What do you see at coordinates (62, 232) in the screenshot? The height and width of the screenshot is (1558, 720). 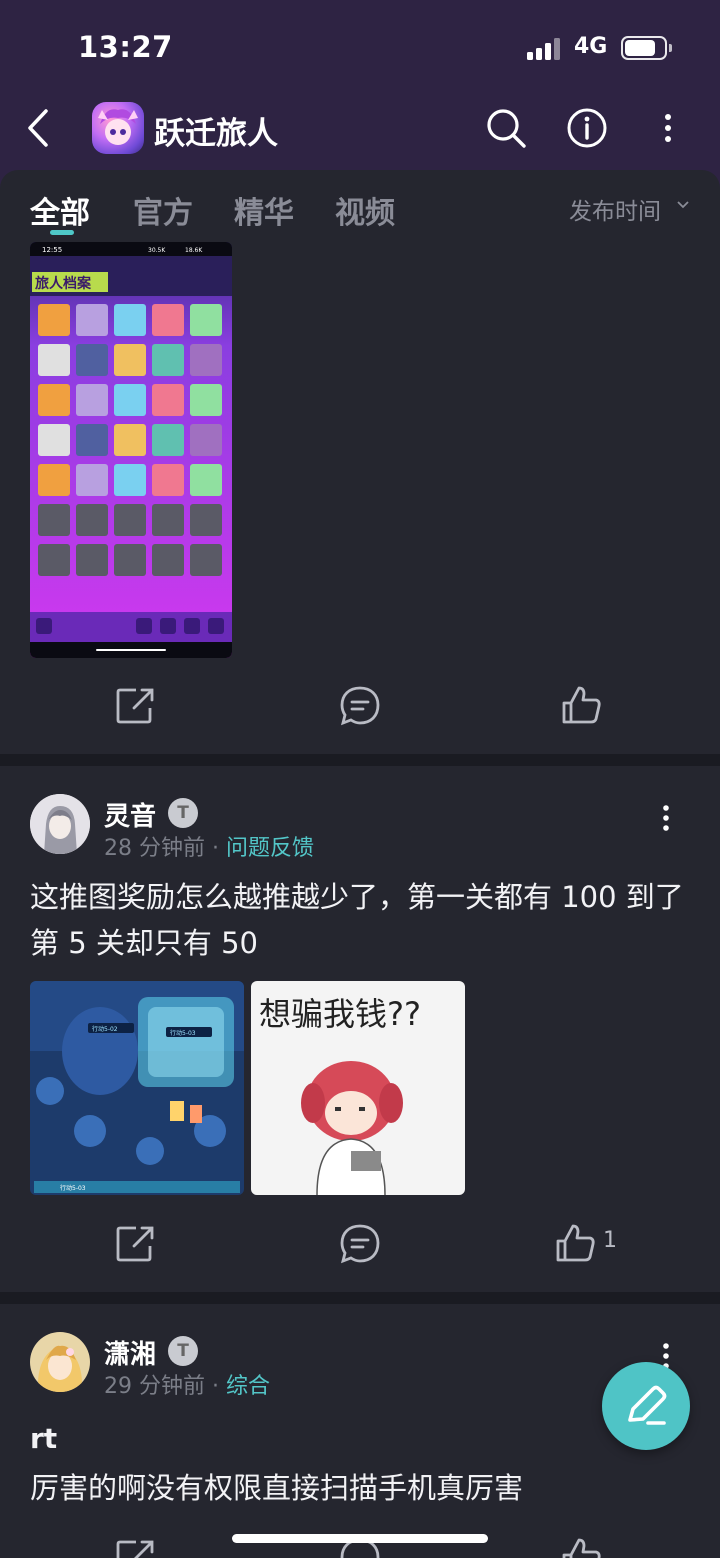 I see `tab-indicator` at bounding box center [62, 232].